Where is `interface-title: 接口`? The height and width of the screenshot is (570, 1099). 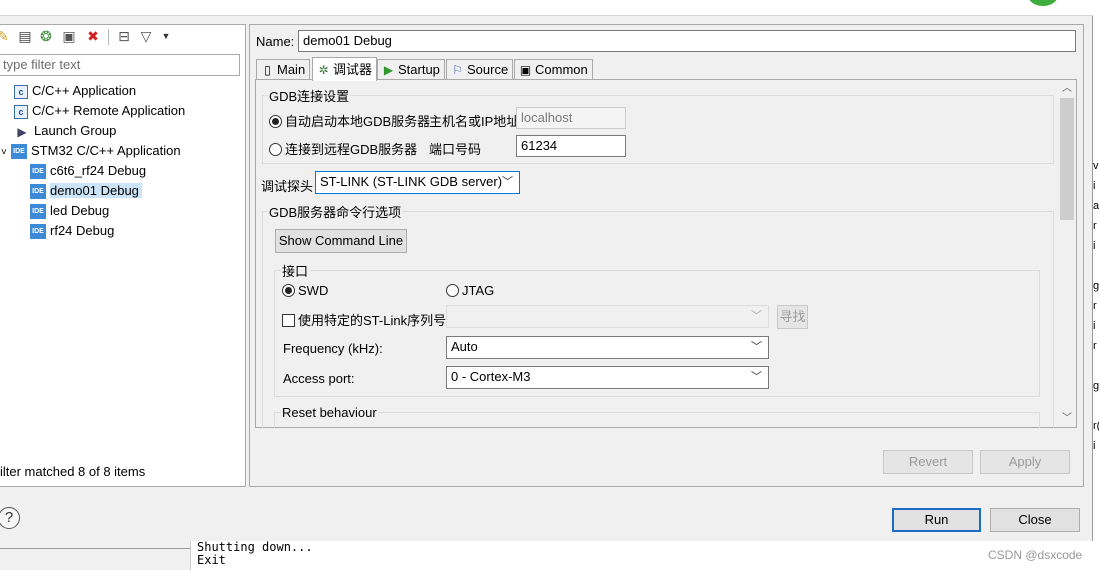 interface-title: 接口 is located at coordinates (295, 271).